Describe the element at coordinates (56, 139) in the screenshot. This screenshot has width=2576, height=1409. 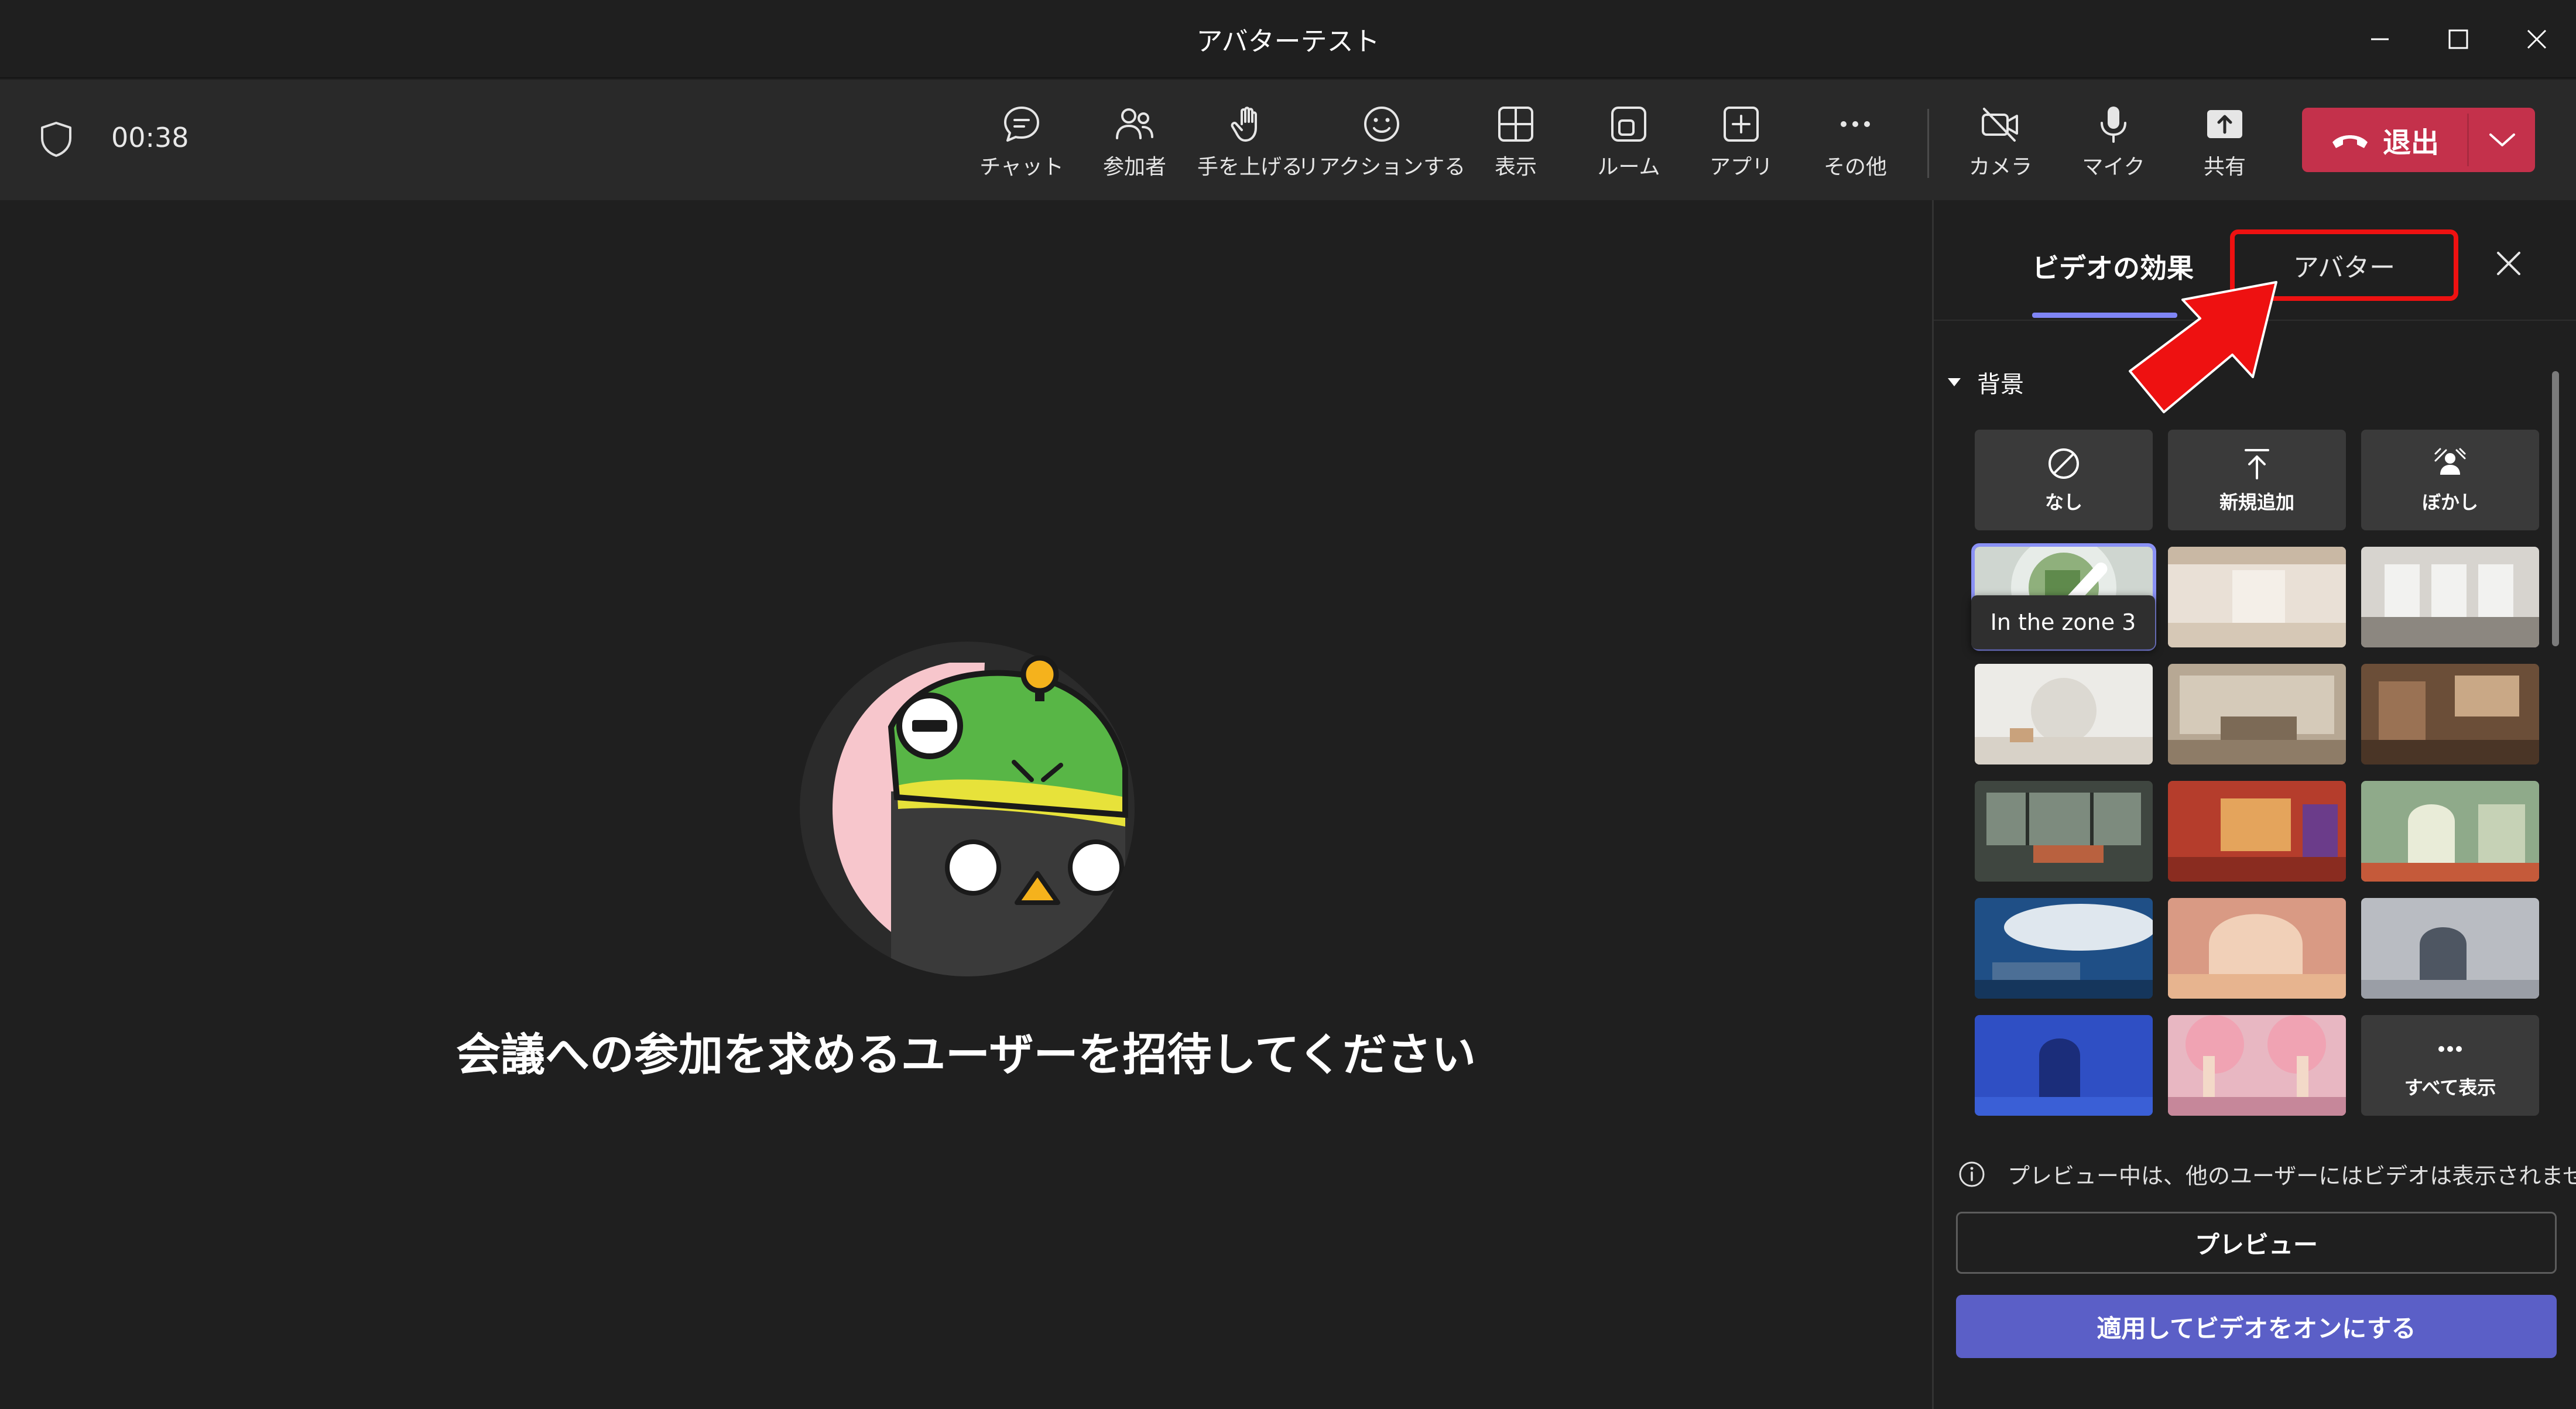
I see `shield-icon` at that location.